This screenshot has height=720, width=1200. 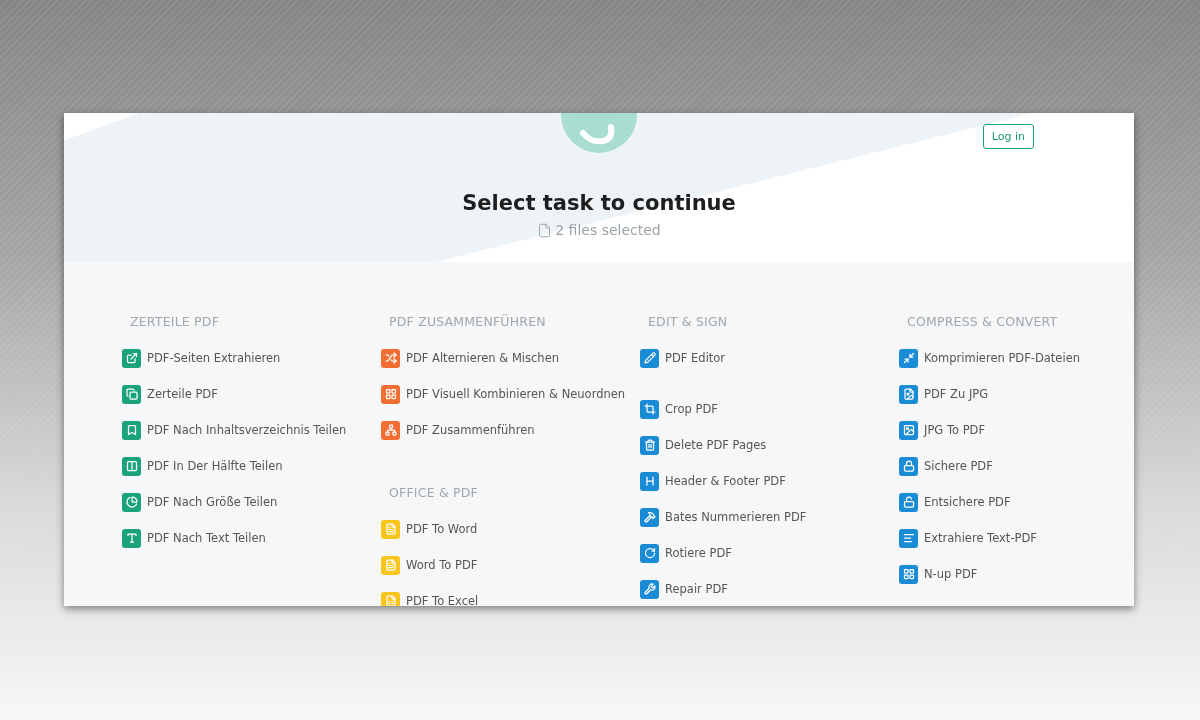 I want to click on tool-link: PDF Zu JPG, so click(x=944, y=394).